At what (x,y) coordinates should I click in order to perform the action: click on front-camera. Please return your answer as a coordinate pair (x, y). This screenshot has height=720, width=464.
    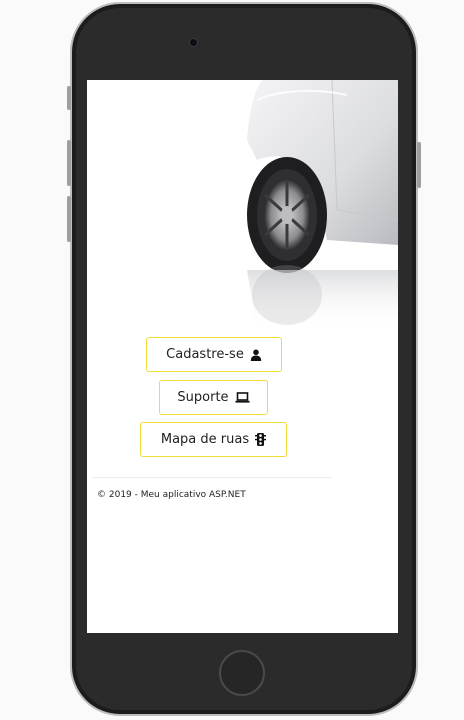
    Looking at the image, I should click on (193, 42).